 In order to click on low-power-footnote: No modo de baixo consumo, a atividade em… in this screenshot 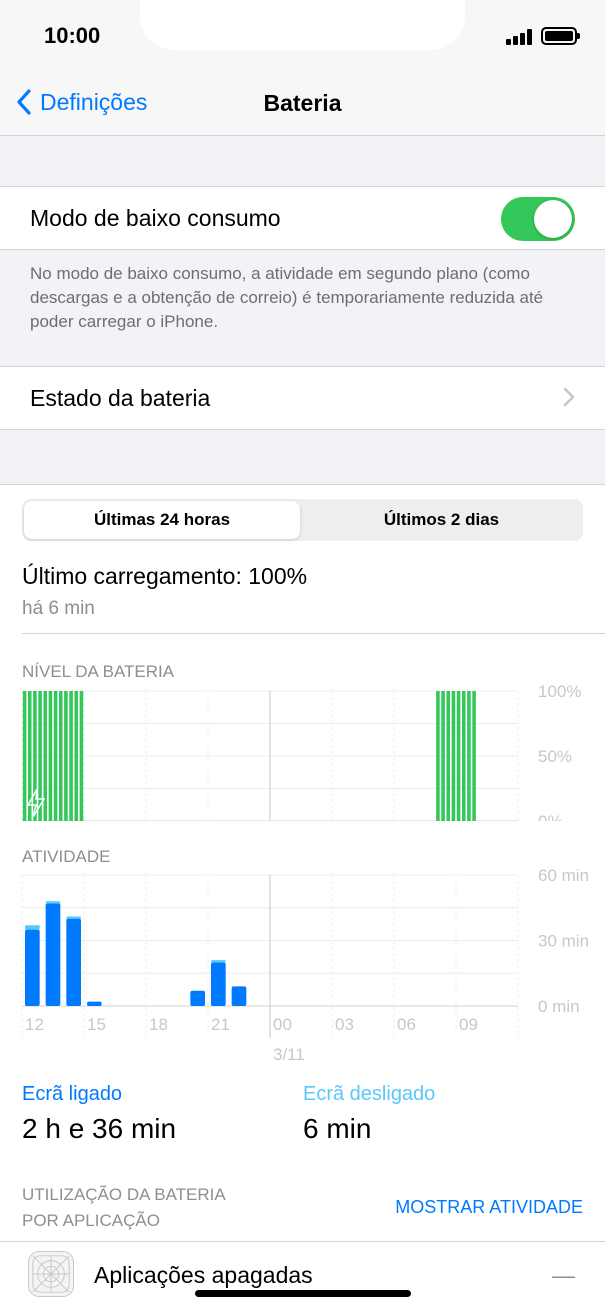, I will do `click(287, 297)`.